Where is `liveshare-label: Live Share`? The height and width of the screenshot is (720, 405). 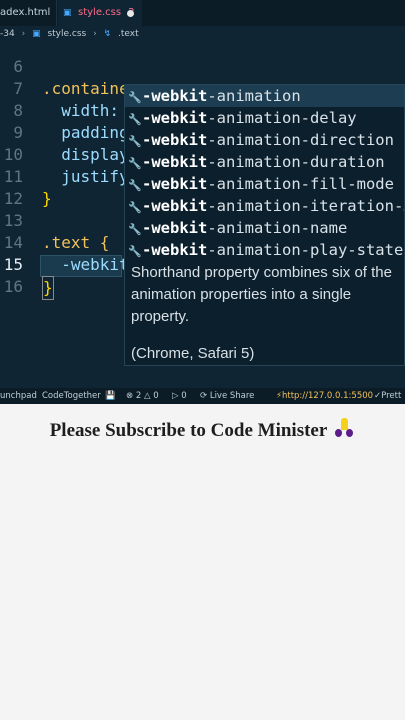 liveshare-label: Live Share is located at coordinates (232, 396).